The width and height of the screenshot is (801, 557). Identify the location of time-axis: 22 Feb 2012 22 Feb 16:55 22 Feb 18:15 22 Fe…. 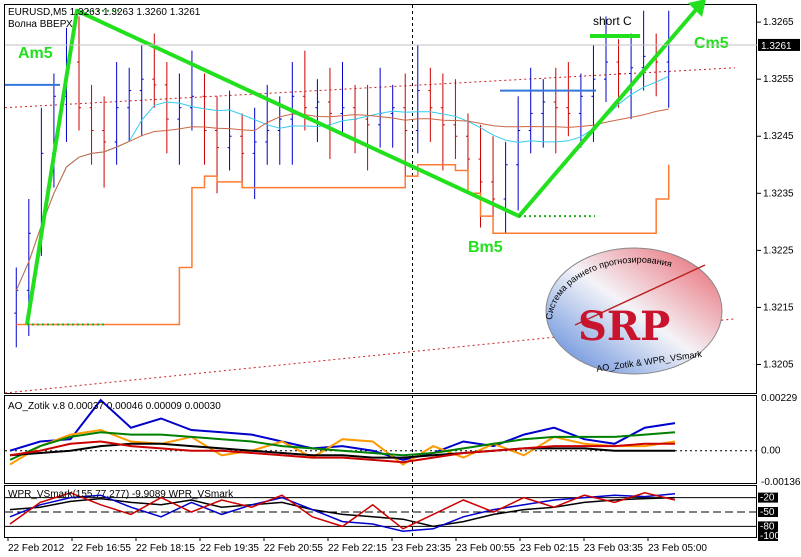
(357, 545).